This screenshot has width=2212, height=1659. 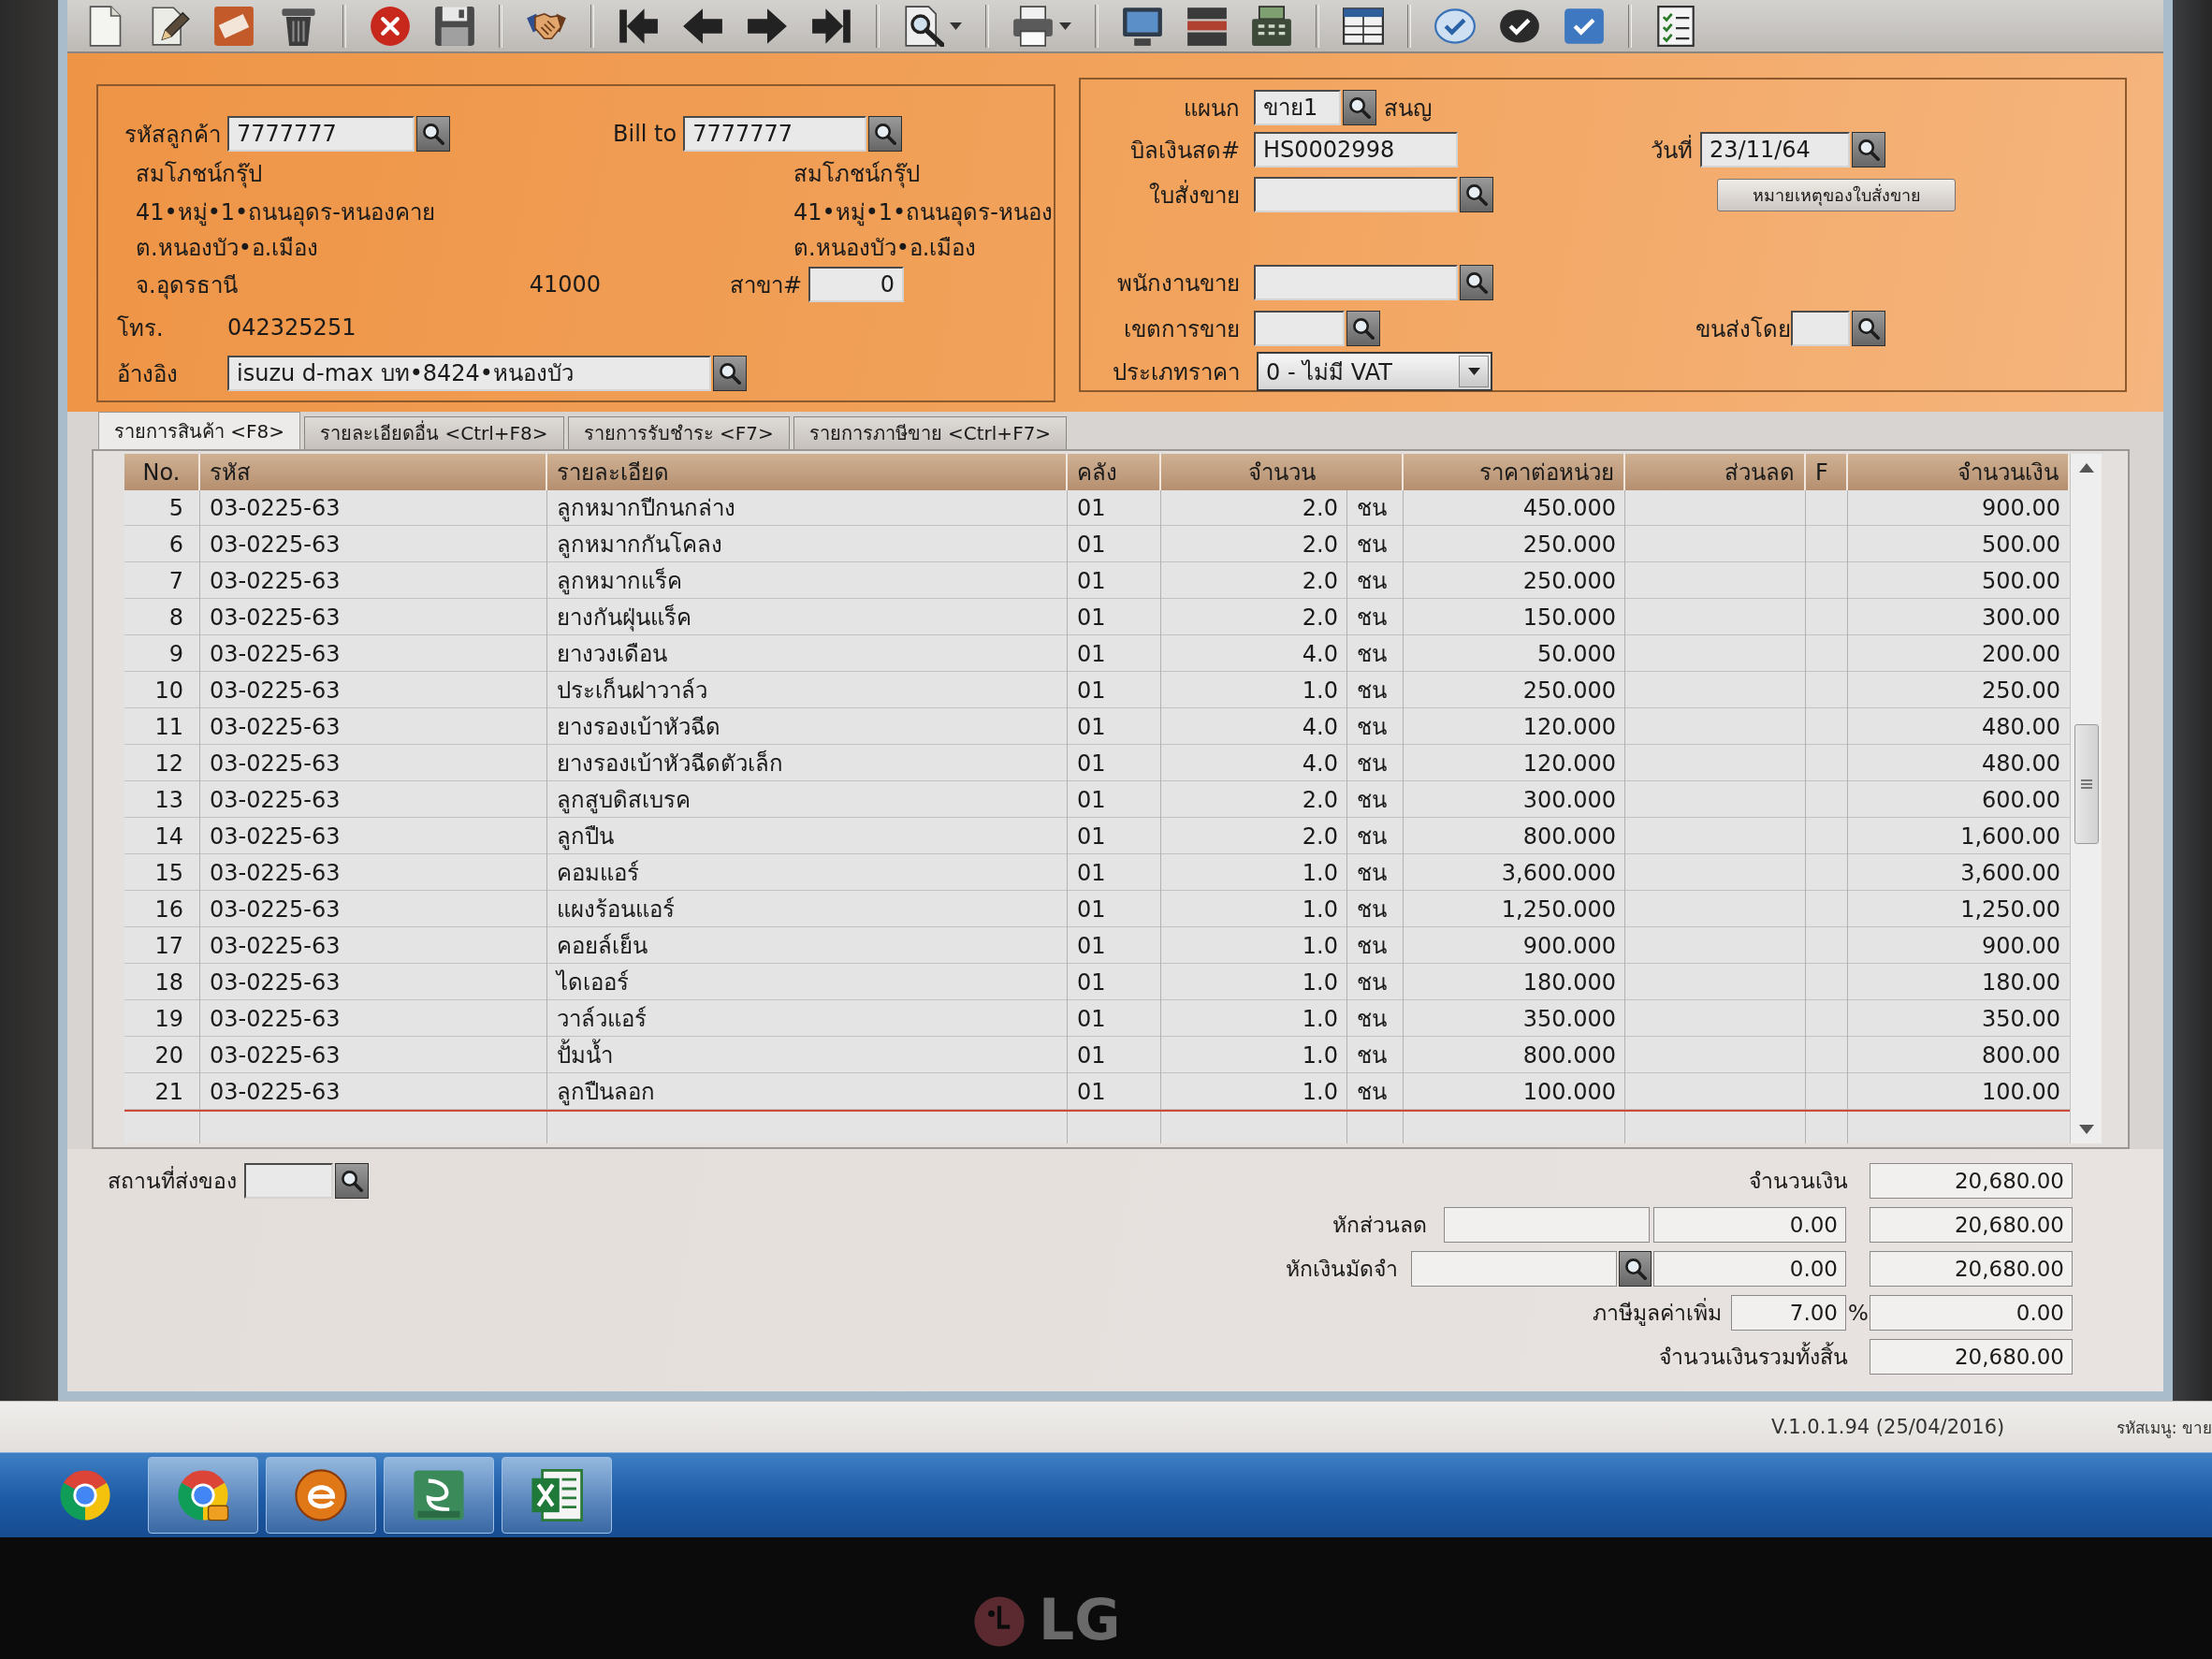 I want to click on menu-code-text: รหัสเมนู: ขาย, so click(x=2164, y=1428).